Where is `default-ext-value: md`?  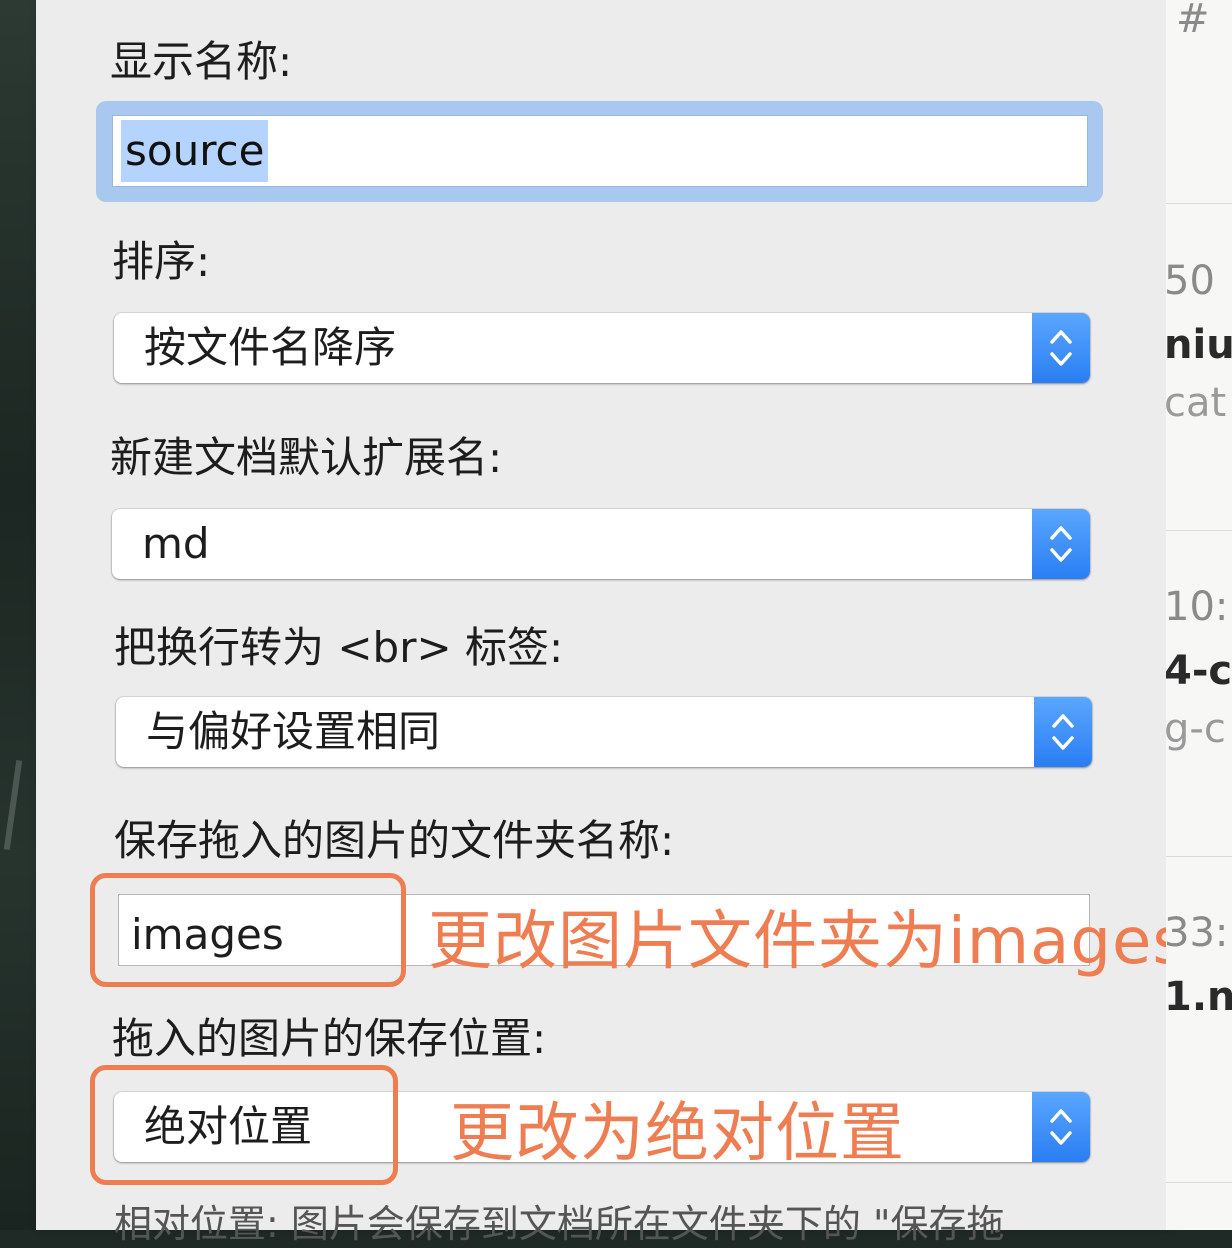 default-ext-value: md is located at coordinates (176, 543).